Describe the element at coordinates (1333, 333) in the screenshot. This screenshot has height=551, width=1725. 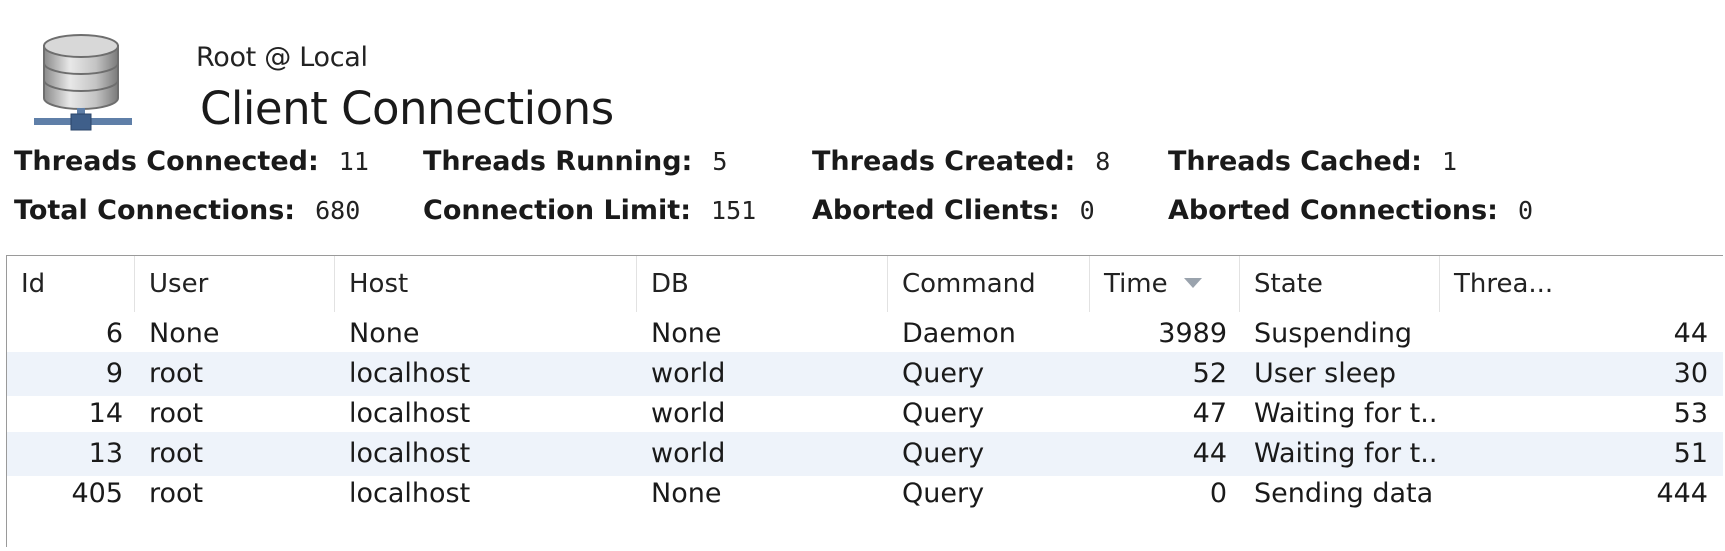
I see `cell-state: Suspending` at that location.